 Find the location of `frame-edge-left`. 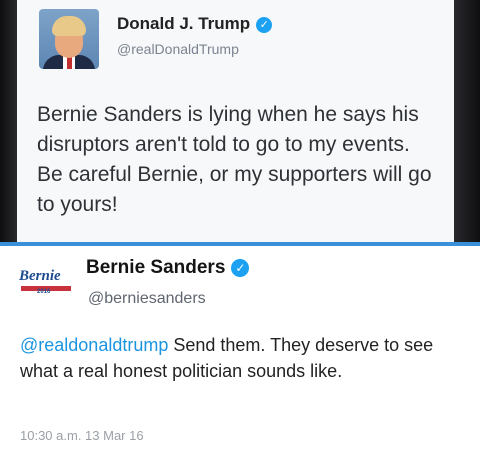

frame-edge-left is located at coordinates (8, 122).